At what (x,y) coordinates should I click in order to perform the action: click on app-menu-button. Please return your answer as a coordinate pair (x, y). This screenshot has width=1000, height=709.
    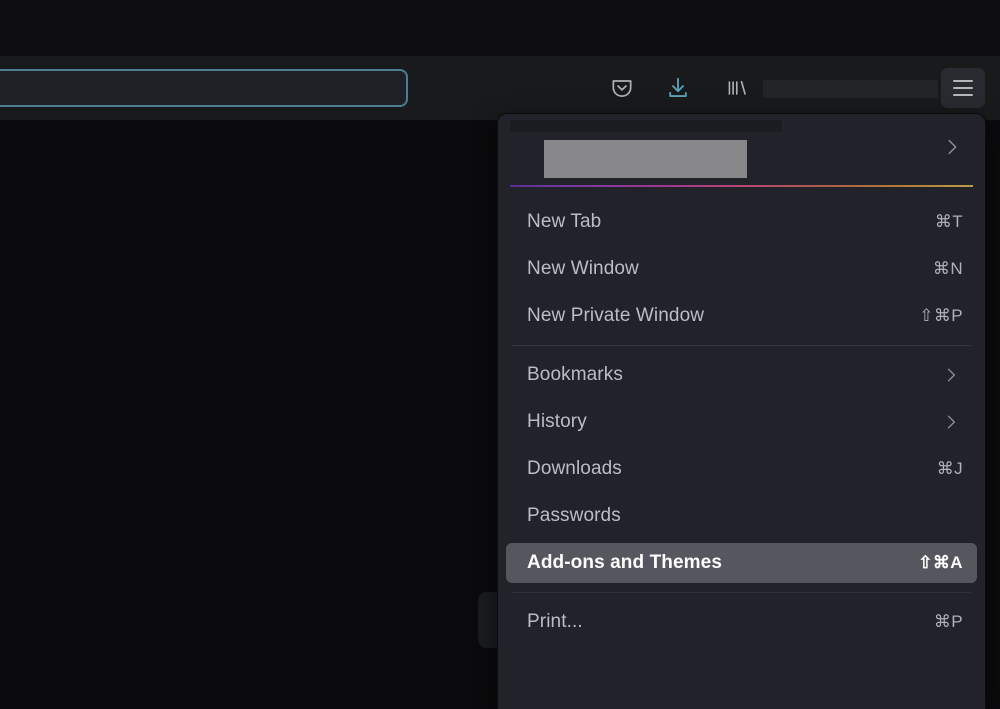
    Looking at the image, I should click on (963, 88).